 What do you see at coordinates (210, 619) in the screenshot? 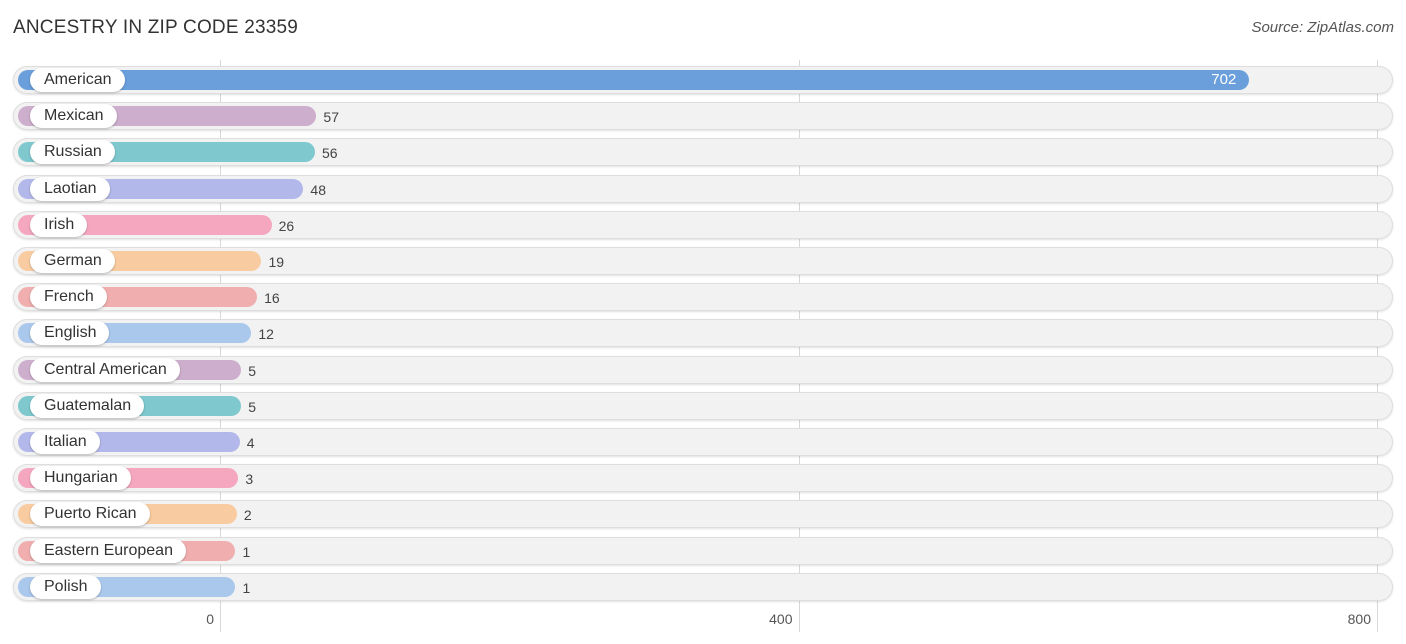
I see `x-tick-label: 0` at bounding box center [210, 619].